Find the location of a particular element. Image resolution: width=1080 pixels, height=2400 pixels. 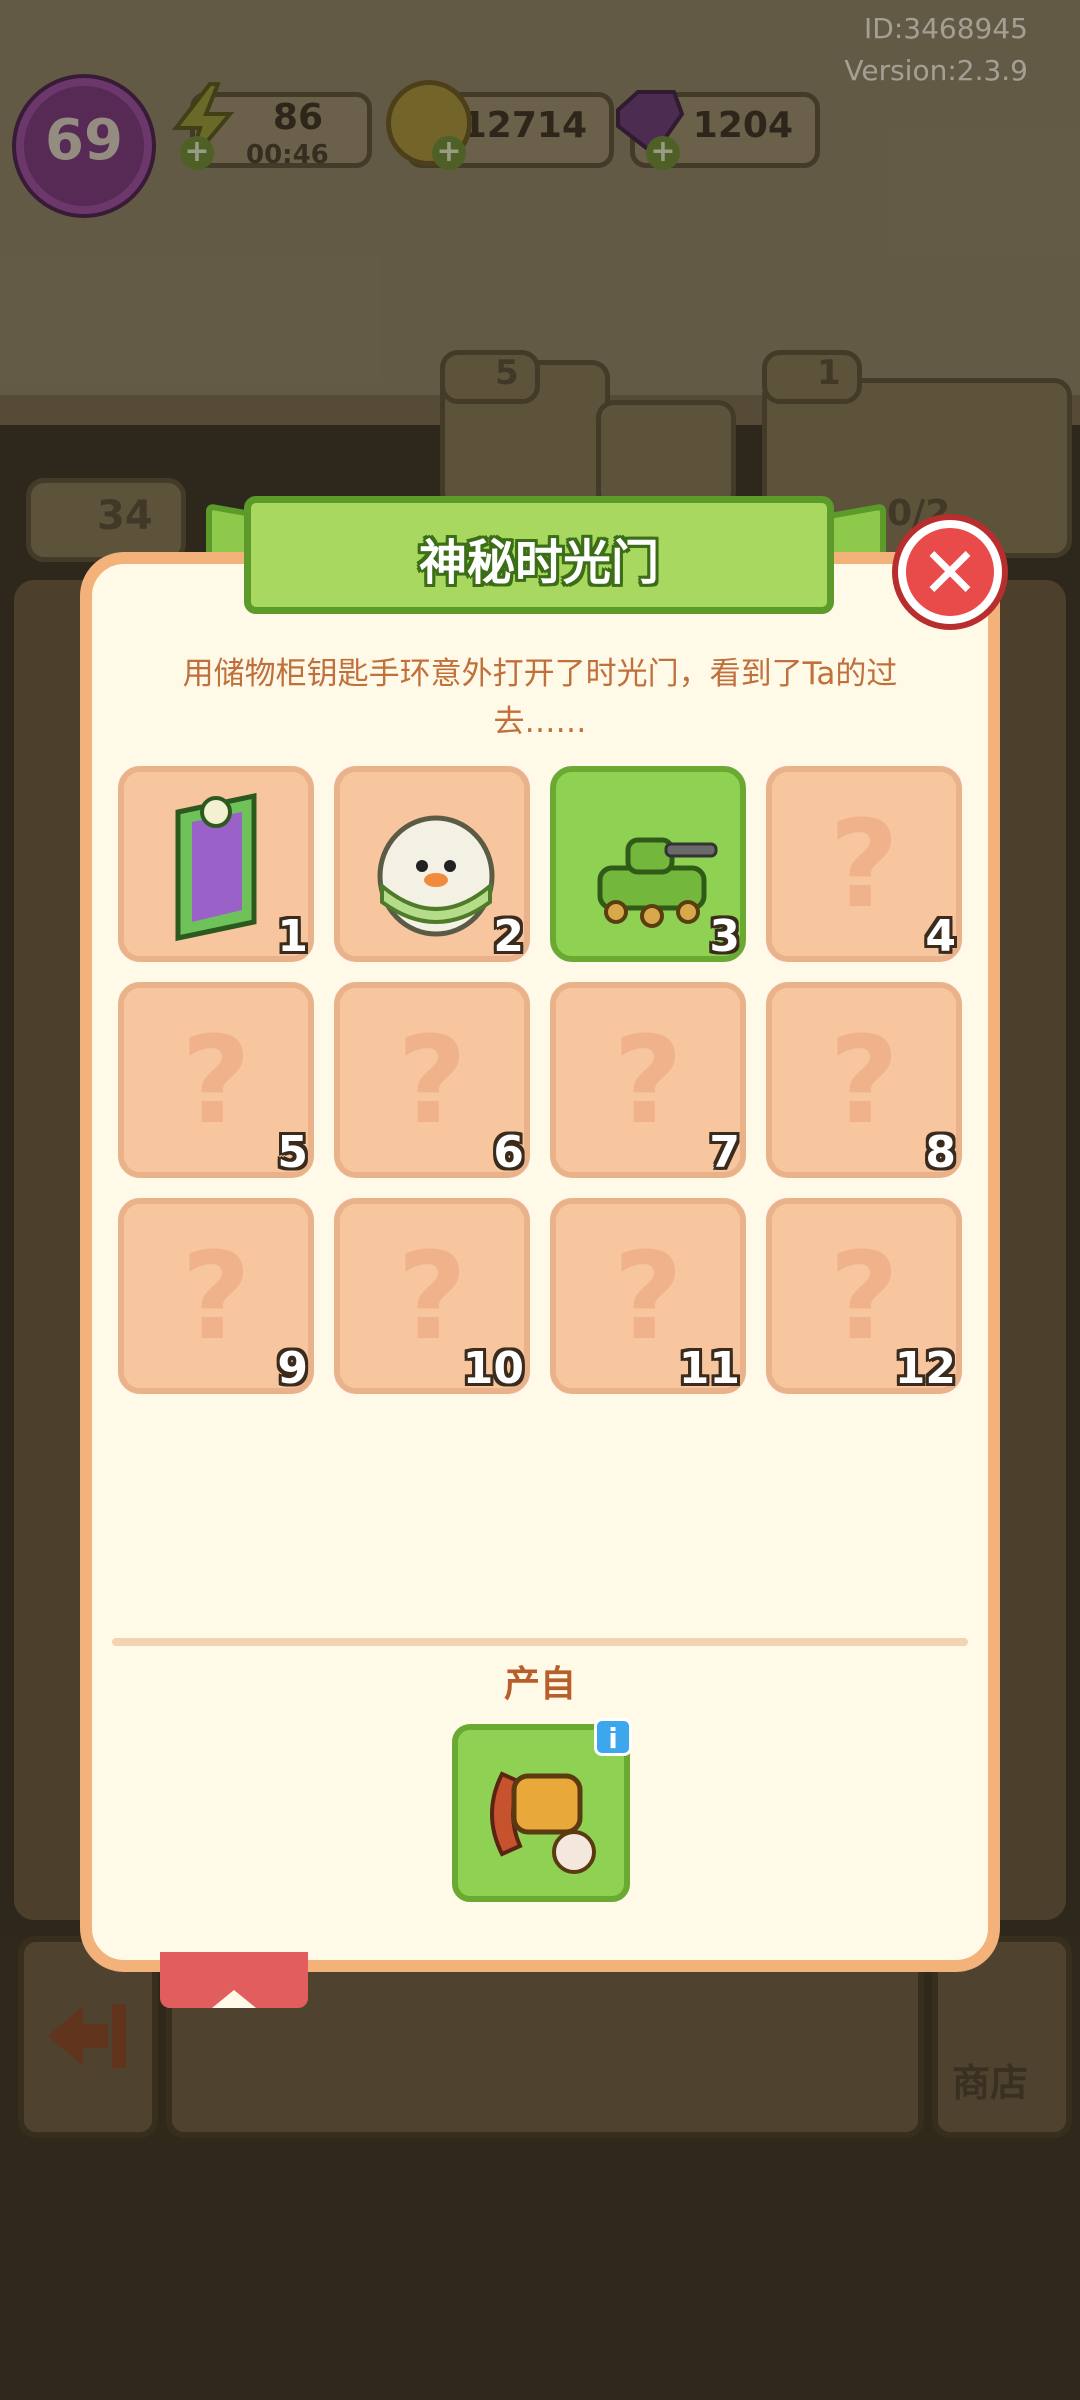

info-icon: i is located at coordinates (613, 1737).